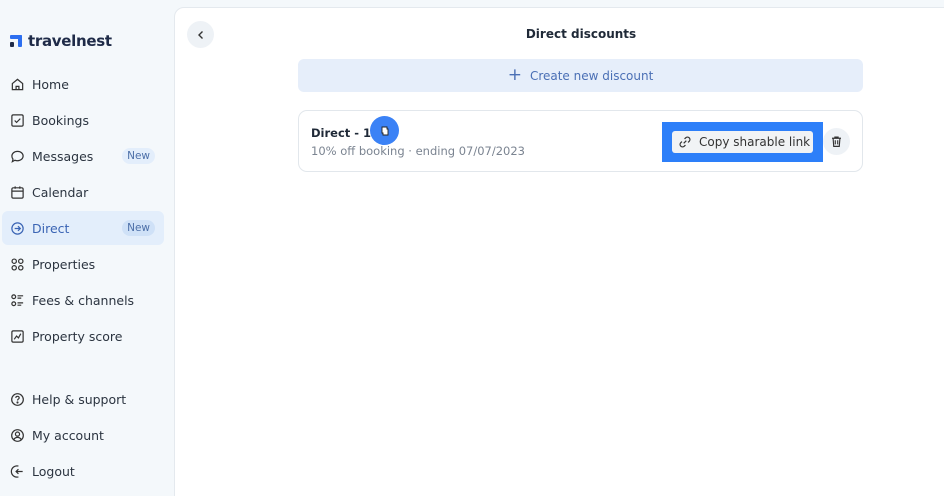 The image size is (944, 496). I want to click on sidebar-item-label: Calendar, so click(60, 192).